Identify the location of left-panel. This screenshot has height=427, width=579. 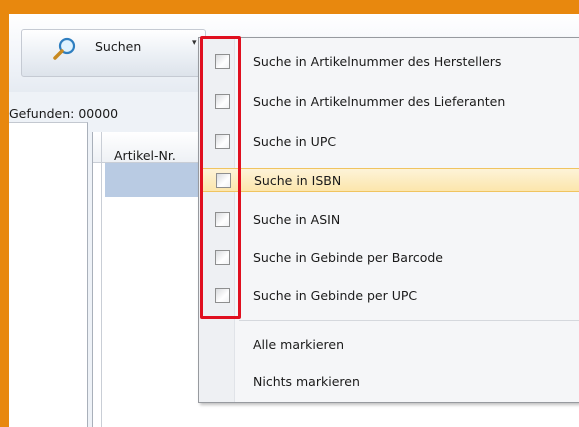
(48, 274).